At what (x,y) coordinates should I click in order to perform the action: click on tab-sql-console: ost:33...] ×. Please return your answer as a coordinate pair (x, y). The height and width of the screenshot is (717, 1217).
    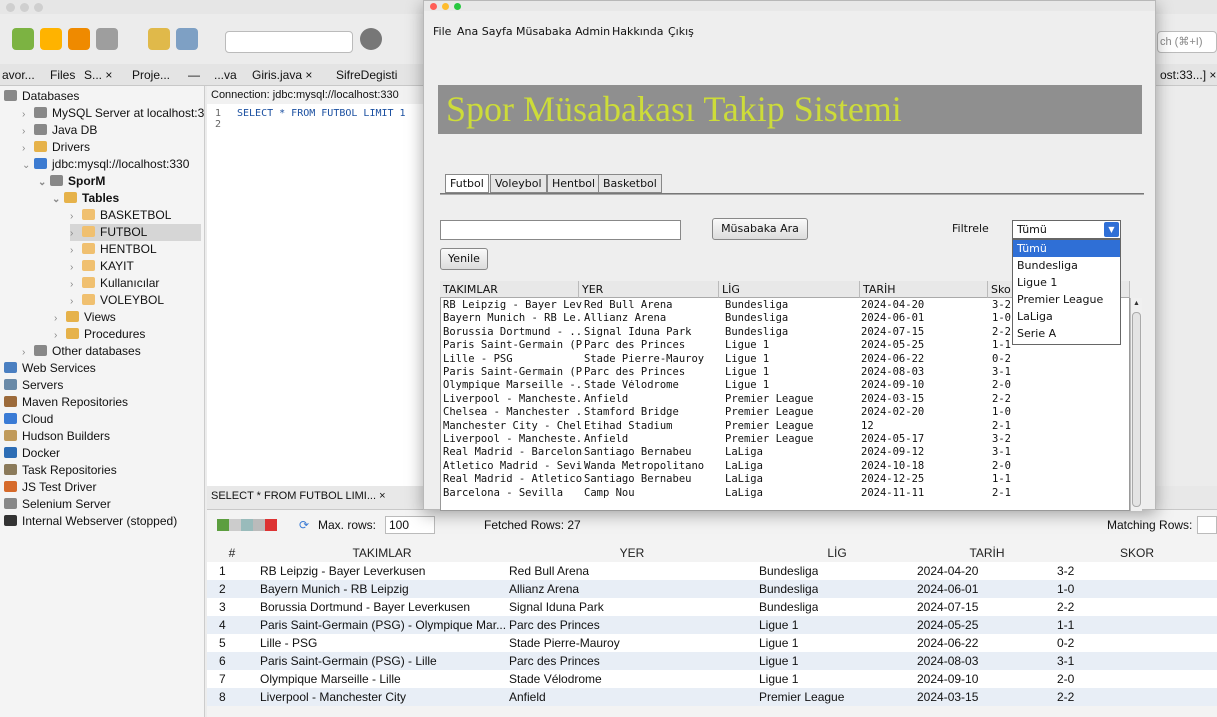
    Looking at the image, I should click on (1188, 75).